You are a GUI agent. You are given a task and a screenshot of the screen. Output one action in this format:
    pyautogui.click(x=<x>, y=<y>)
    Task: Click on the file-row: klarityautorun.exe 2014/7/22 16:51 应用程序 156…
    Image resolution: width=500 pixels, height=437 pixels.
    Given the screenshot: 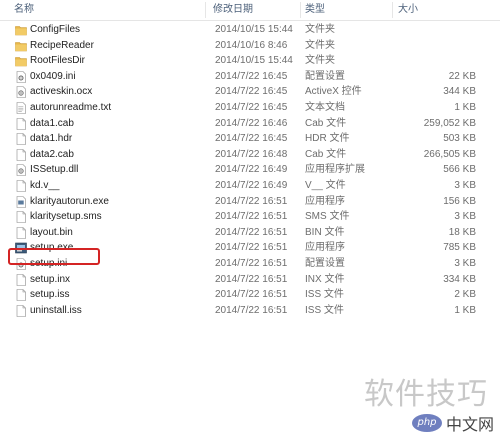 What is the action you would take?
    pyautogui.click(x=250, y=202)
    